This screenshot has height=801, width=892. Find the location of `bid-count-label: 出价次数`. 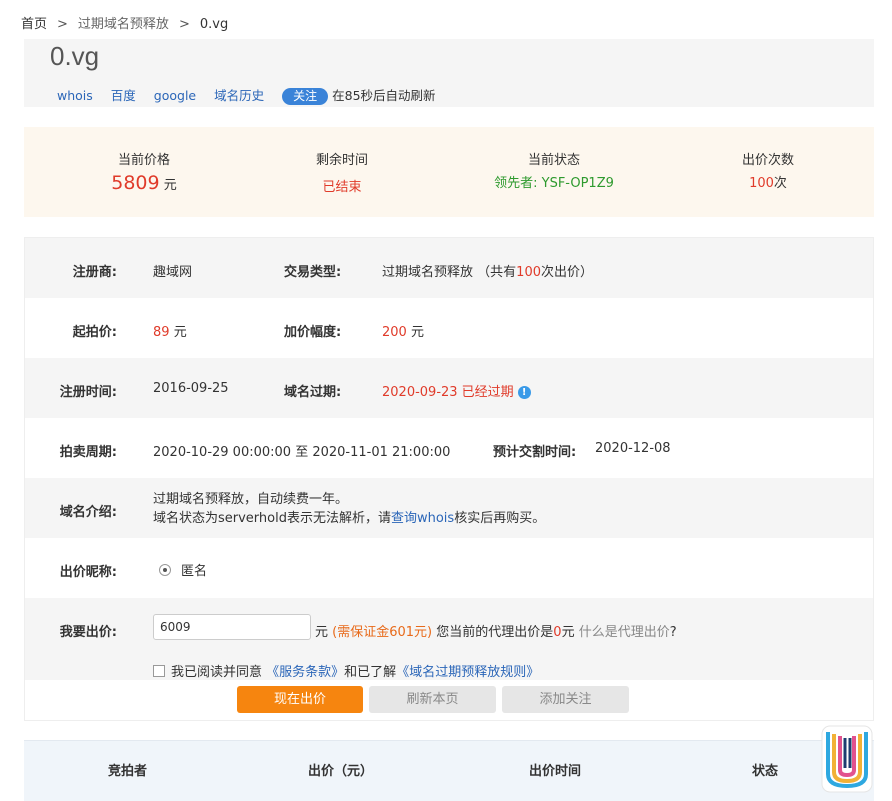

bid-count-label: 出价次数 is located at coordinates (767, 160).